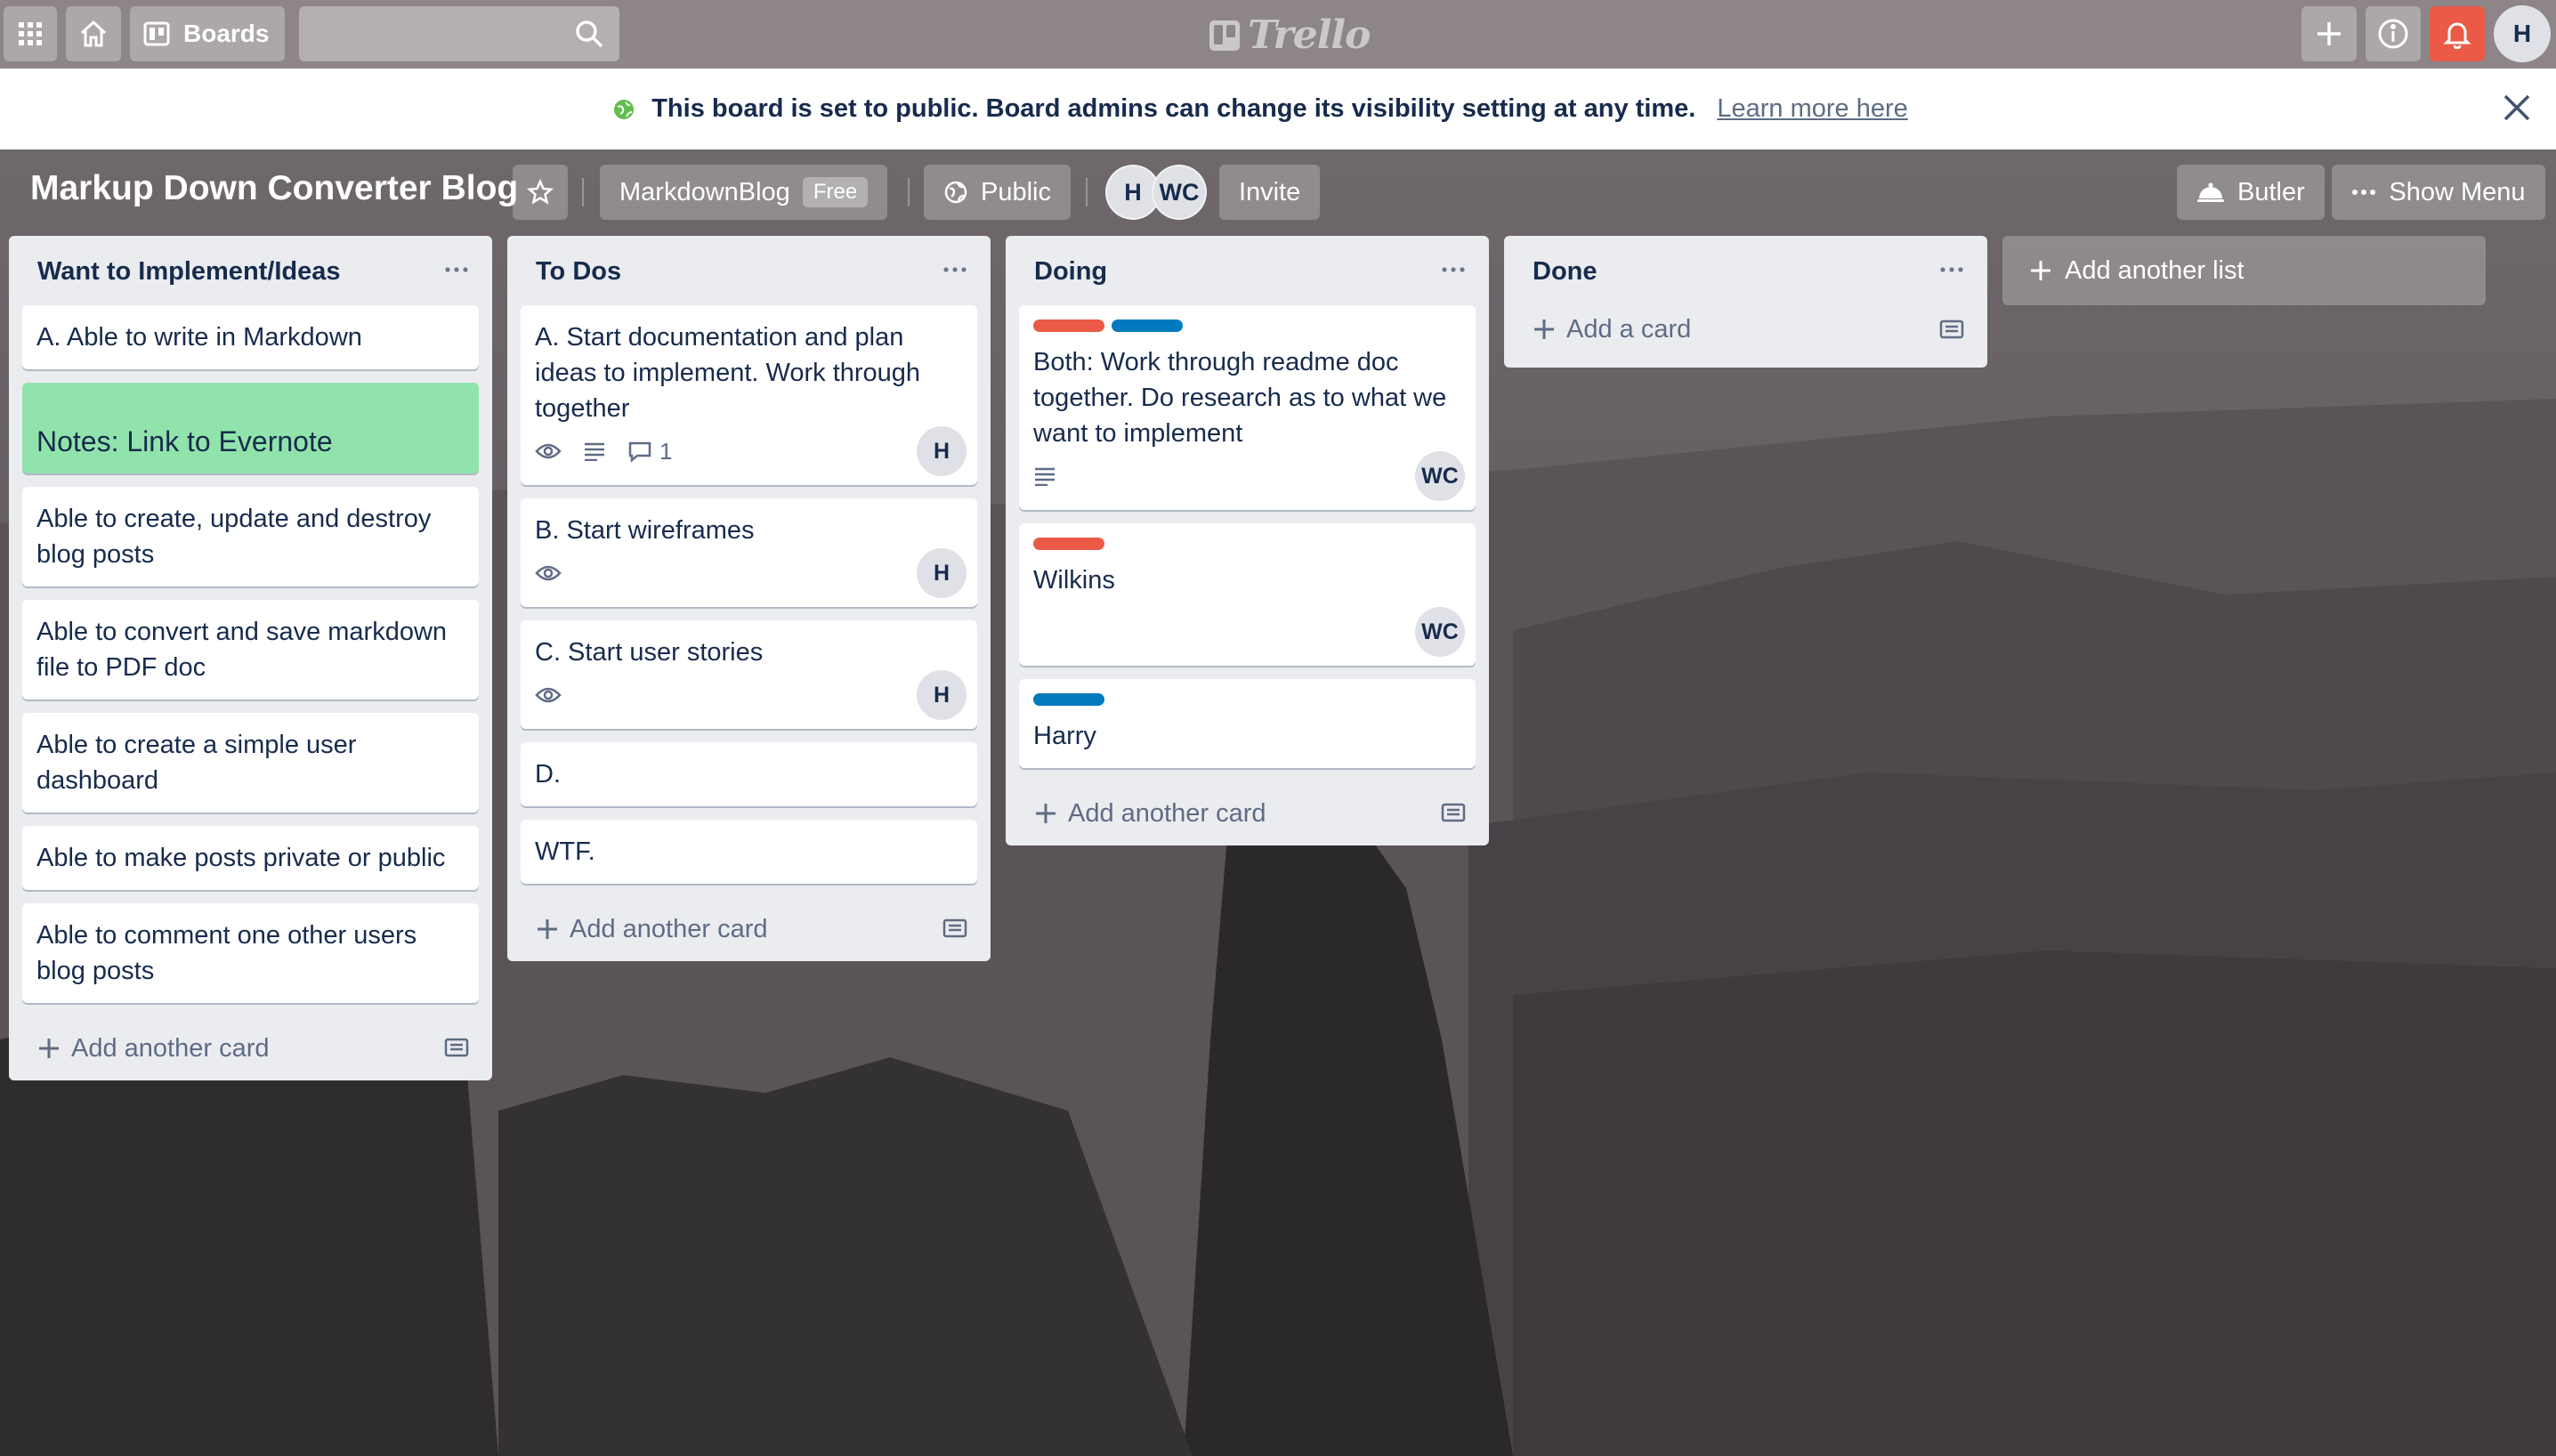 The height and width of the screenshot is (1456, 2556). I want to click on search-input, so click(459, 33).